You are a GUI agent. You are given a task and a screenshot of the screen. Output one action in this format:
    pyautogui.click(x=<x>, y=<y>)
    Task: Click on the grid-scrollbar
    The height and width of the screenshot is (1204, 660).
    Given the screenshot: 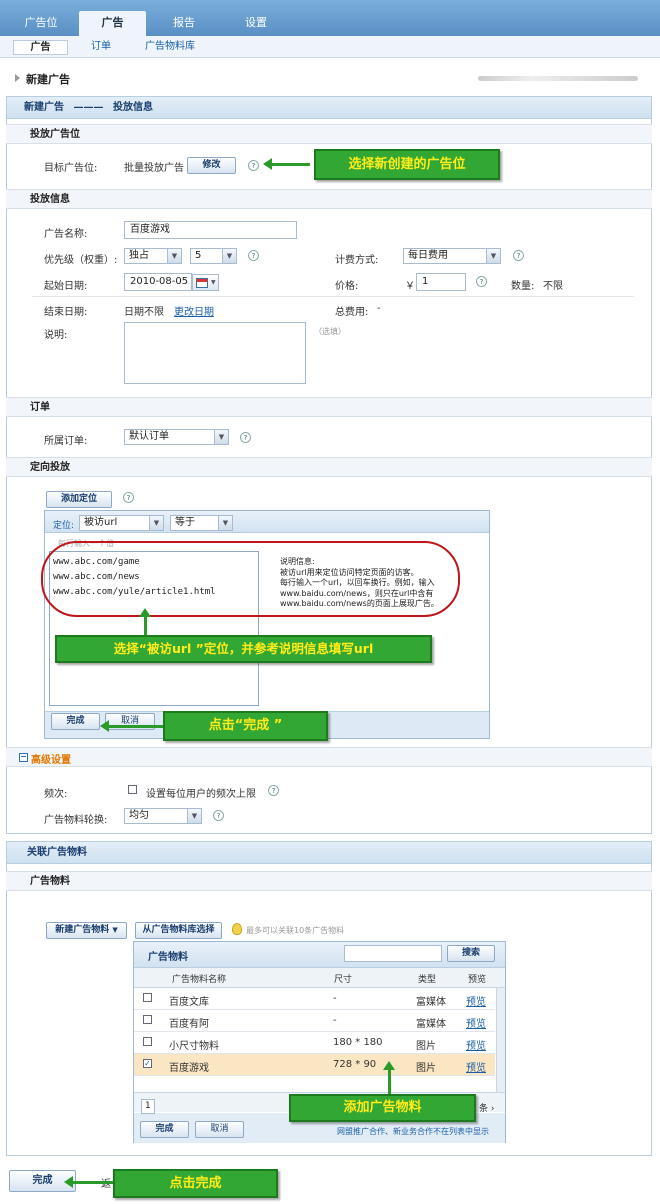 What is the action you would take?
    pyautogui.click(x=500, y=1040)
    